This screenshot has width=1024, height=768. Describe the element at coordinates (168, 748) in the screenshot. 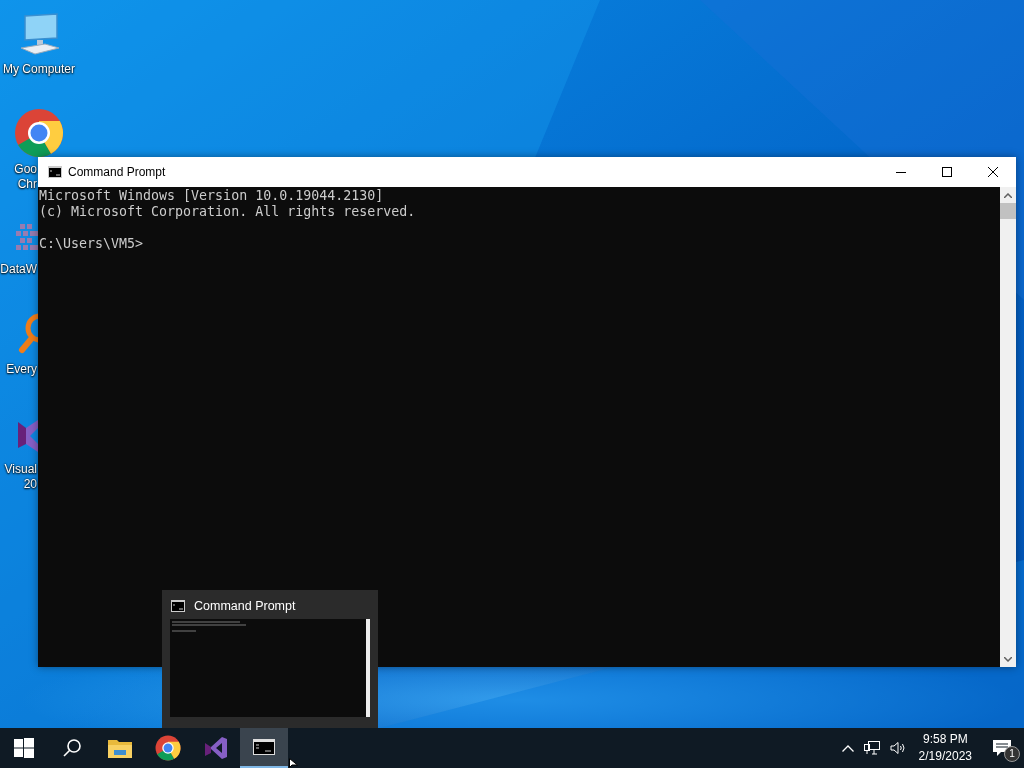

I see `chrome-icon` at that location.